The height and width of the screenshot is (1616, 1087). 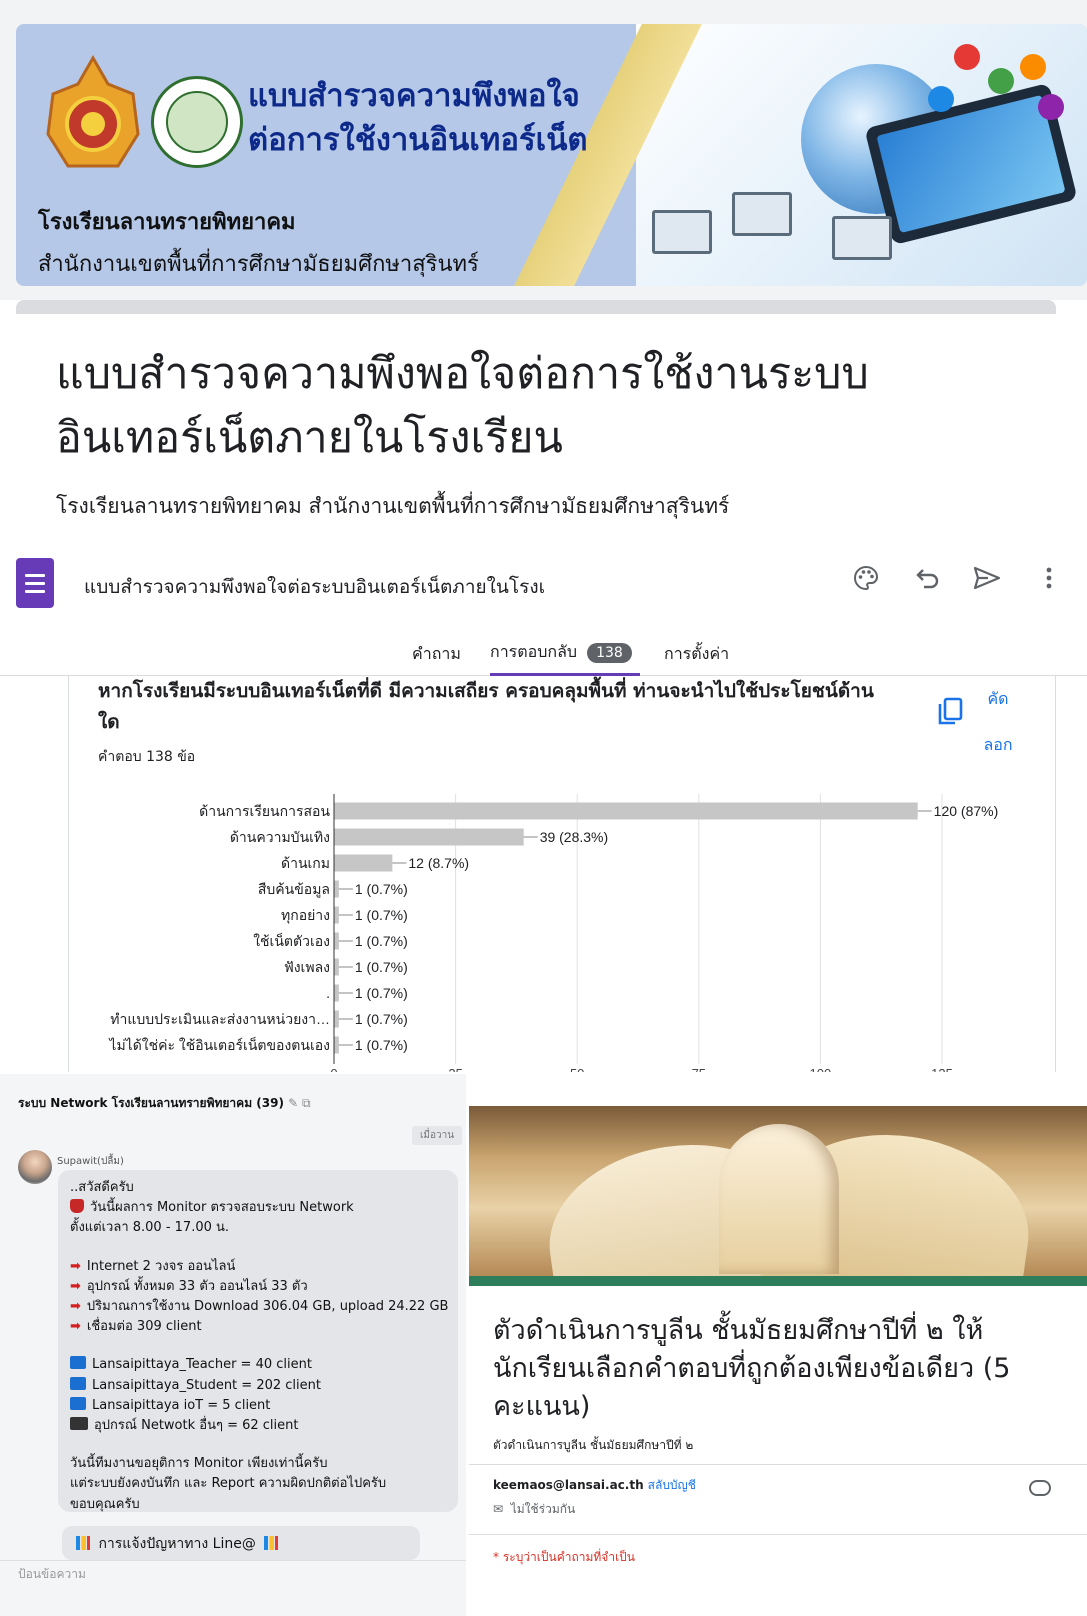 I want to click on tab-responses: การตอบกลับ 138, so click(x=561, y=652).